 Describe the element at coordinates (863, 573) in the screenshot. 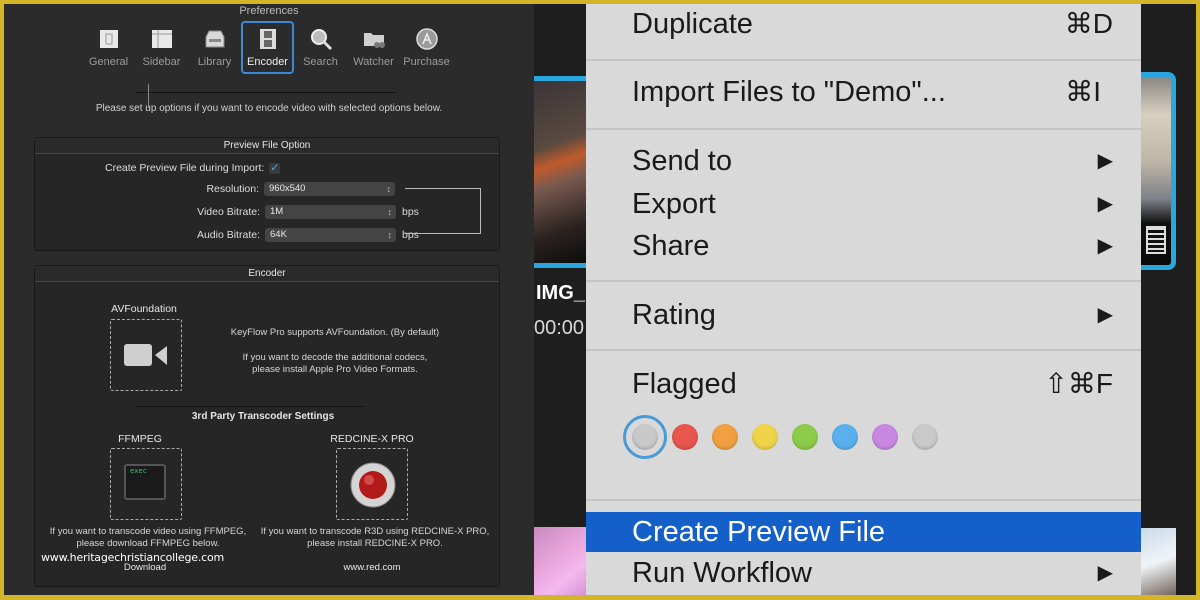

I see `menu-item-run-workflow: Run Workflow ▶` at that location.